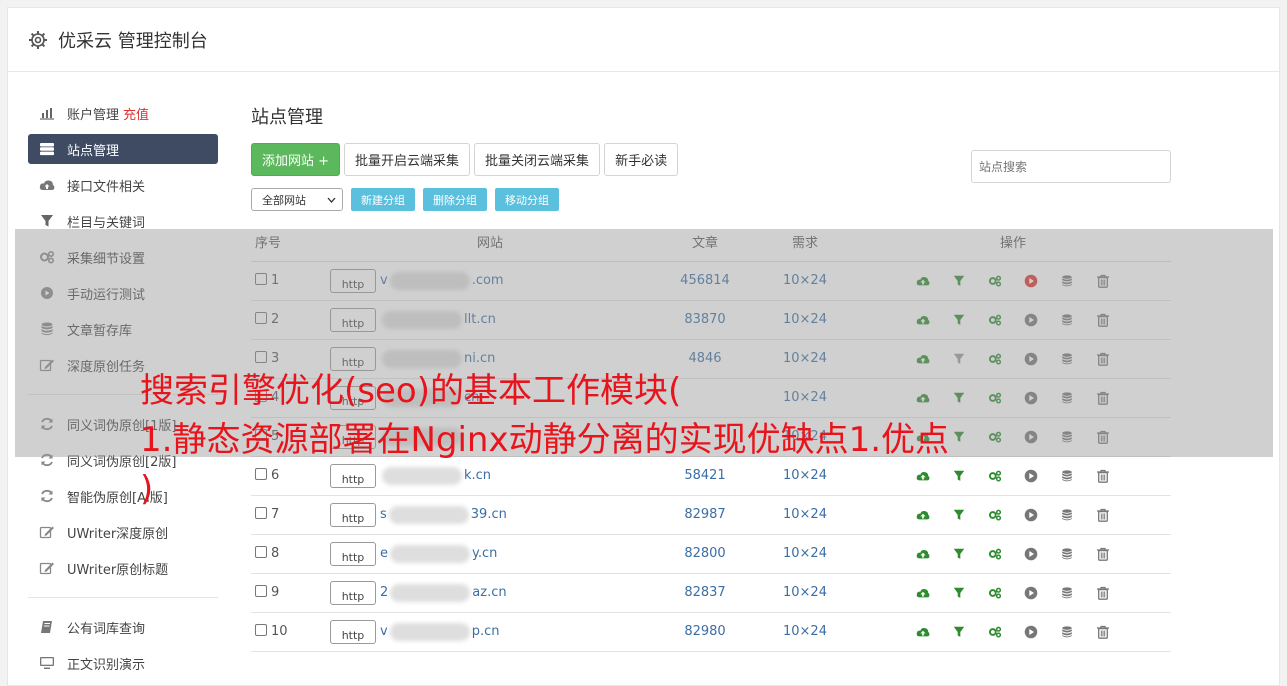 This screenshot has width=1287, height=686. I want to click on article-count: 82837, so click(705, 593).